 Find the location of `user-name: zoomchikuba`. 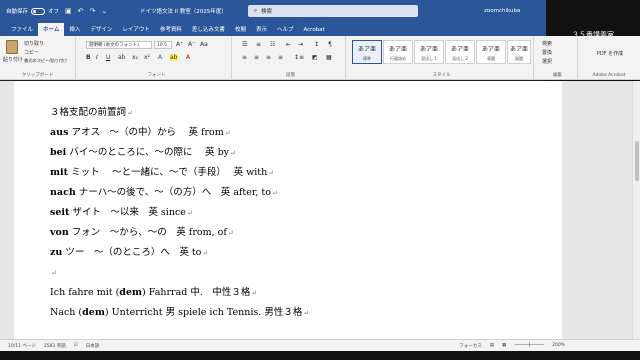

user-name: zoomchikuba is located at coordinates (502, 11).